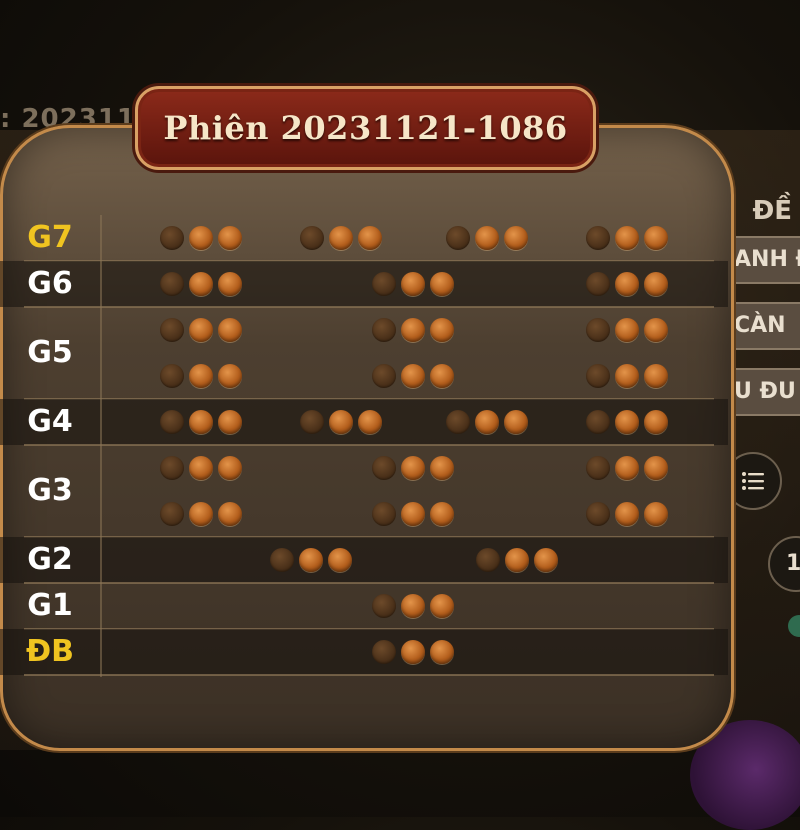  I want to click on prize-label: G4, so click(50, 421).